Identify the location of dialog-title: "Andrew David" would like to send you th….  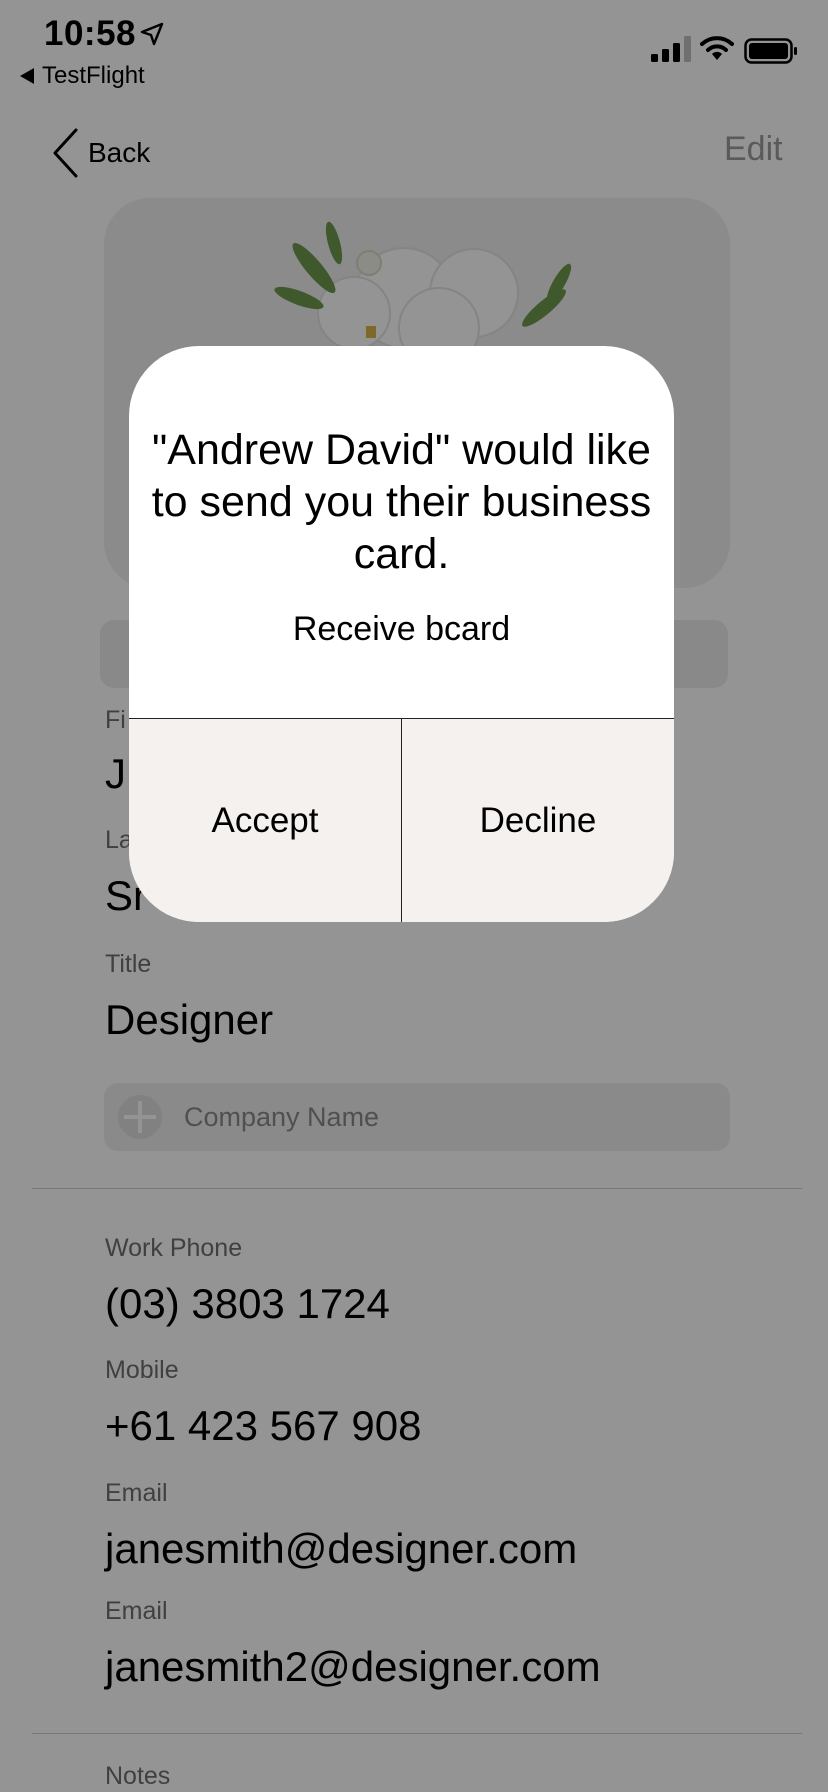
(401, 502).